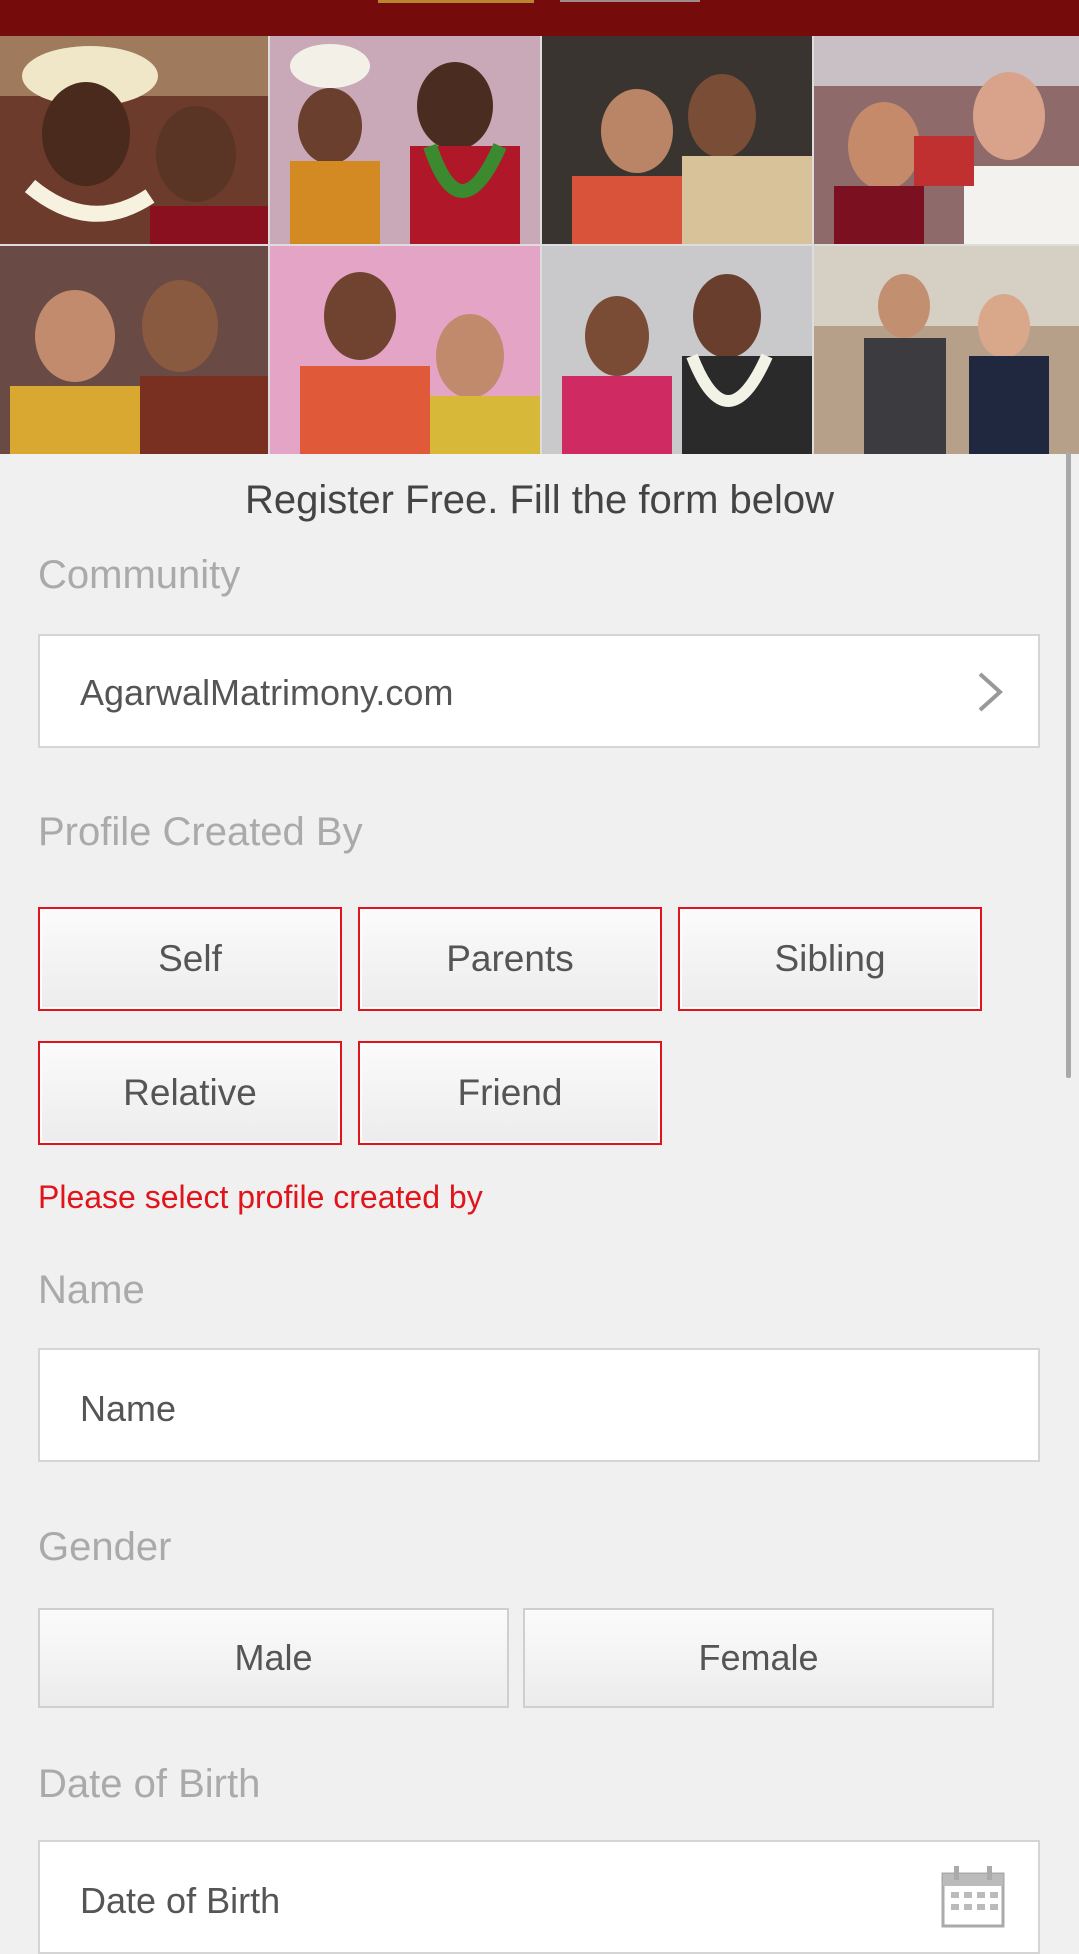  I want to click on profile-created-by-label: Profile Created By, so click(200, 832).